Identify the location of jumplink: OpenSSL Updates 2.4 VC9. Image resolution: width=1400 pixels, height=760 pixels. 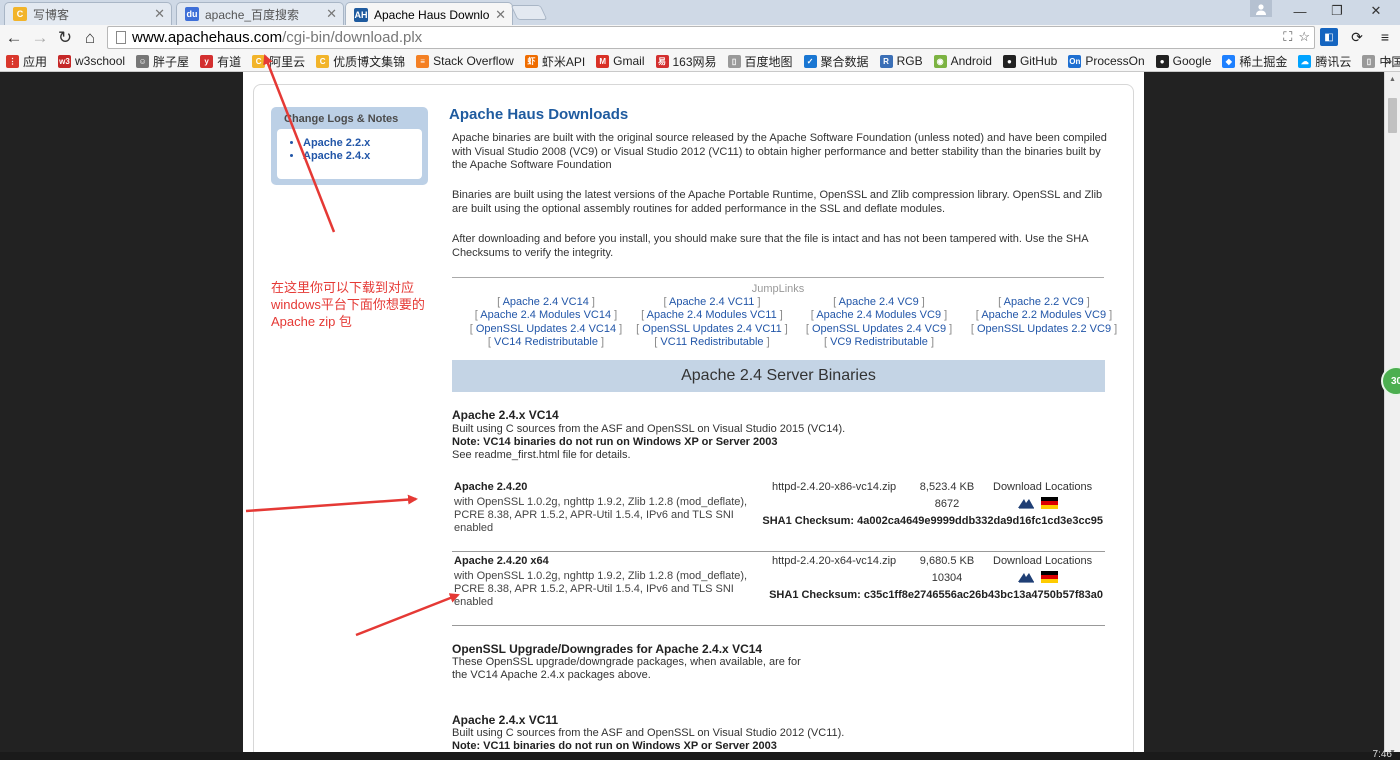
(879, 329).